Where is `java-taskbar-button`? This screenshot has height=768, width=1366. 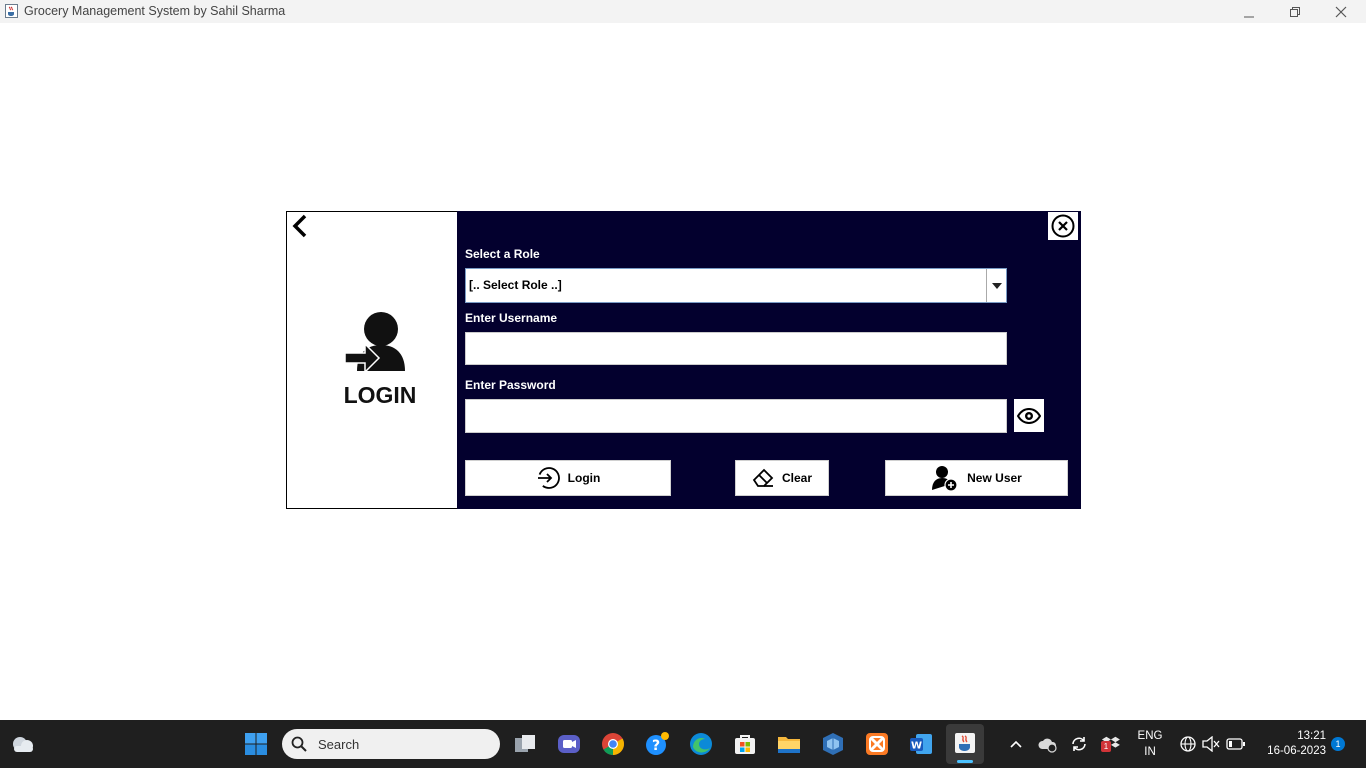
java-taskbar-button is located at coordinates (965, 744).